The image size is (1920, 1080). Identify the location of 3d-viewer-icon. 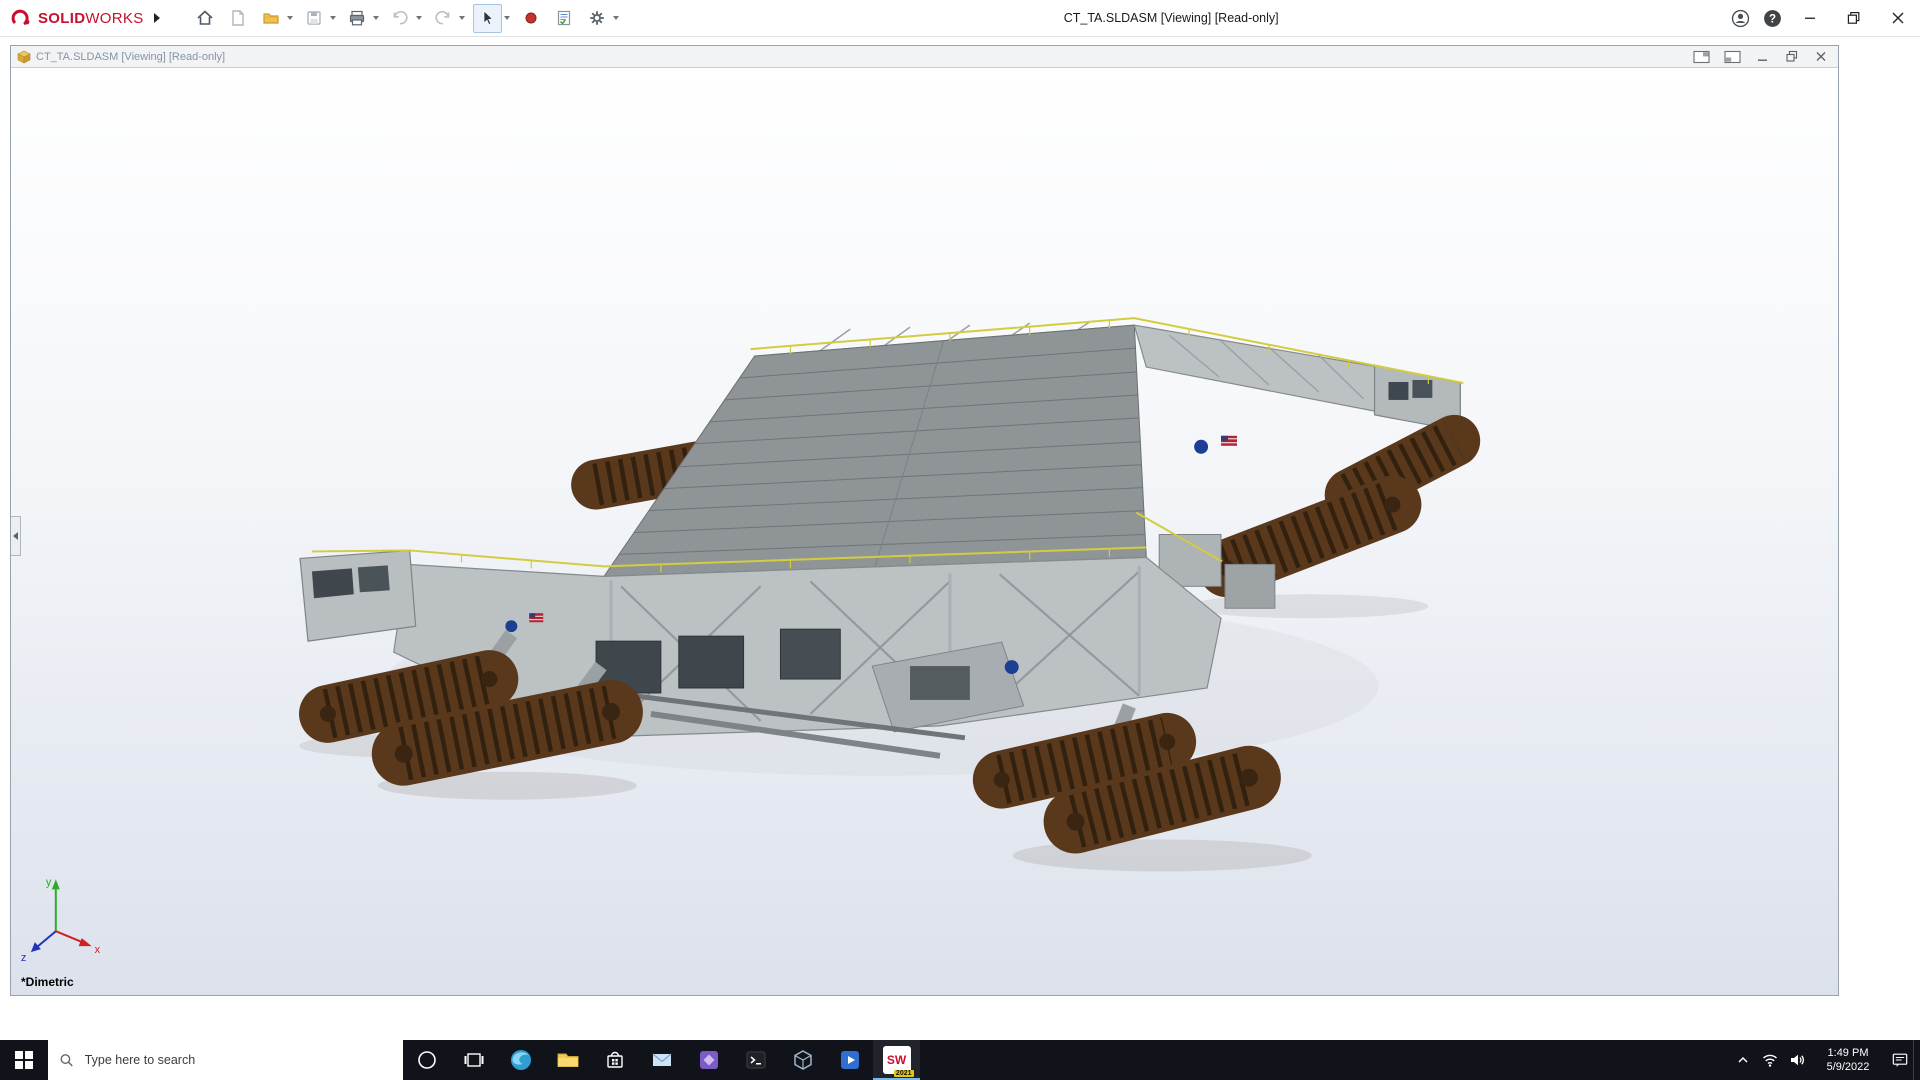
(802, 1060).